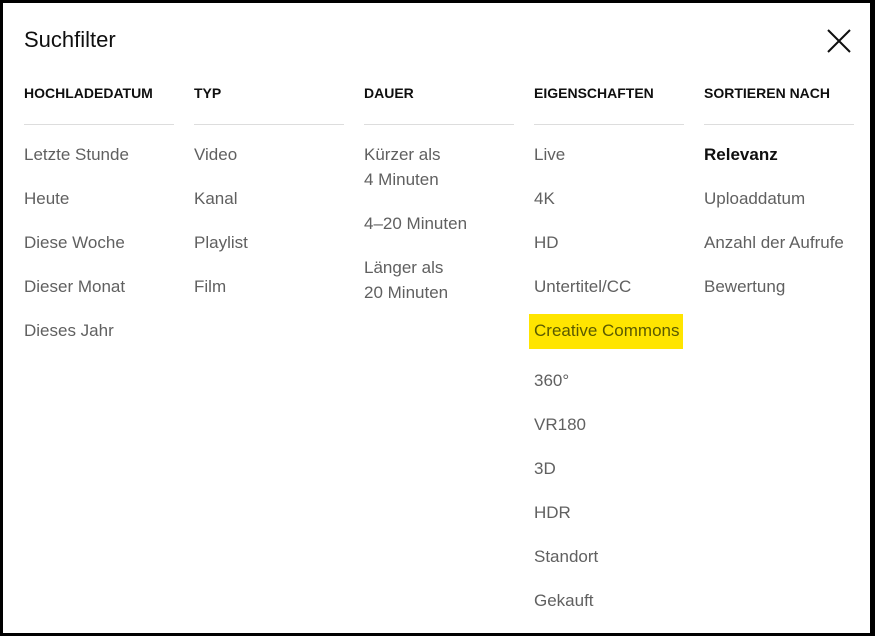 Image resolution: width=875 pixels, height=636 pixels. Describe the element at coordinates (389, 93) in the screenshot. I see `column-header: DAUER` at that location.